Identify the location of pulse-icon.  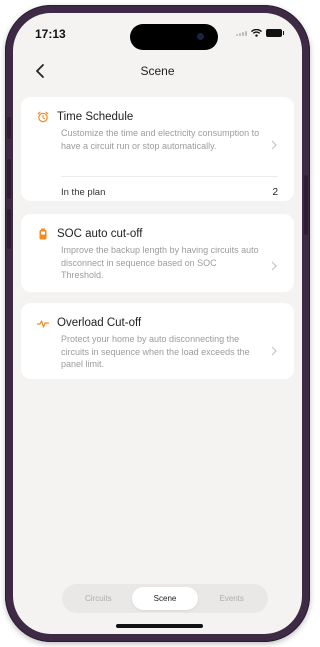
(43, 324).